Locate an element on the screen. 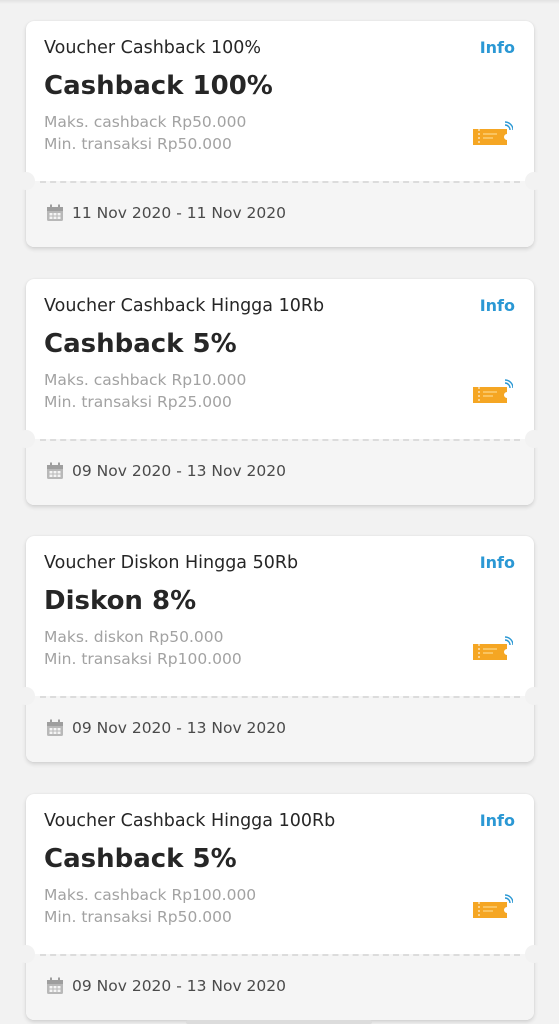  voucher-headline: Diskon 8% is located at coordinates (120, 601).